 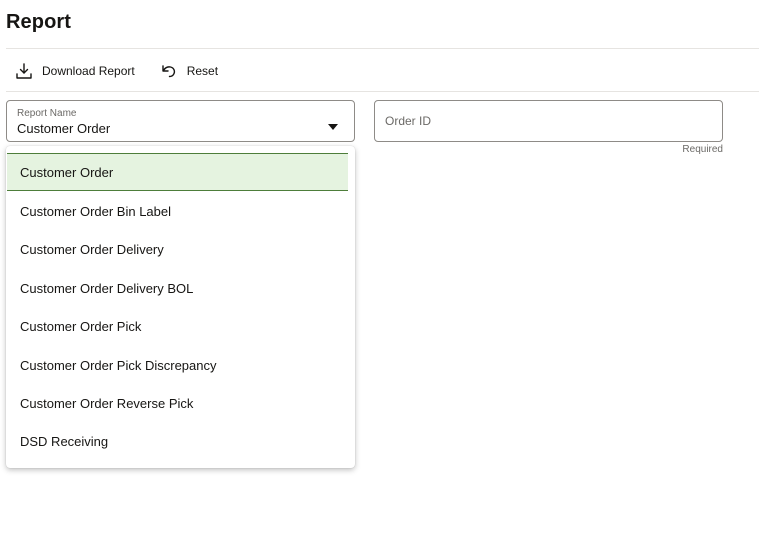 What do you see at coordinates (64, 128) in the screenshot?
I see `report-name-value: Customer Order` at bounding box center [64, 128].